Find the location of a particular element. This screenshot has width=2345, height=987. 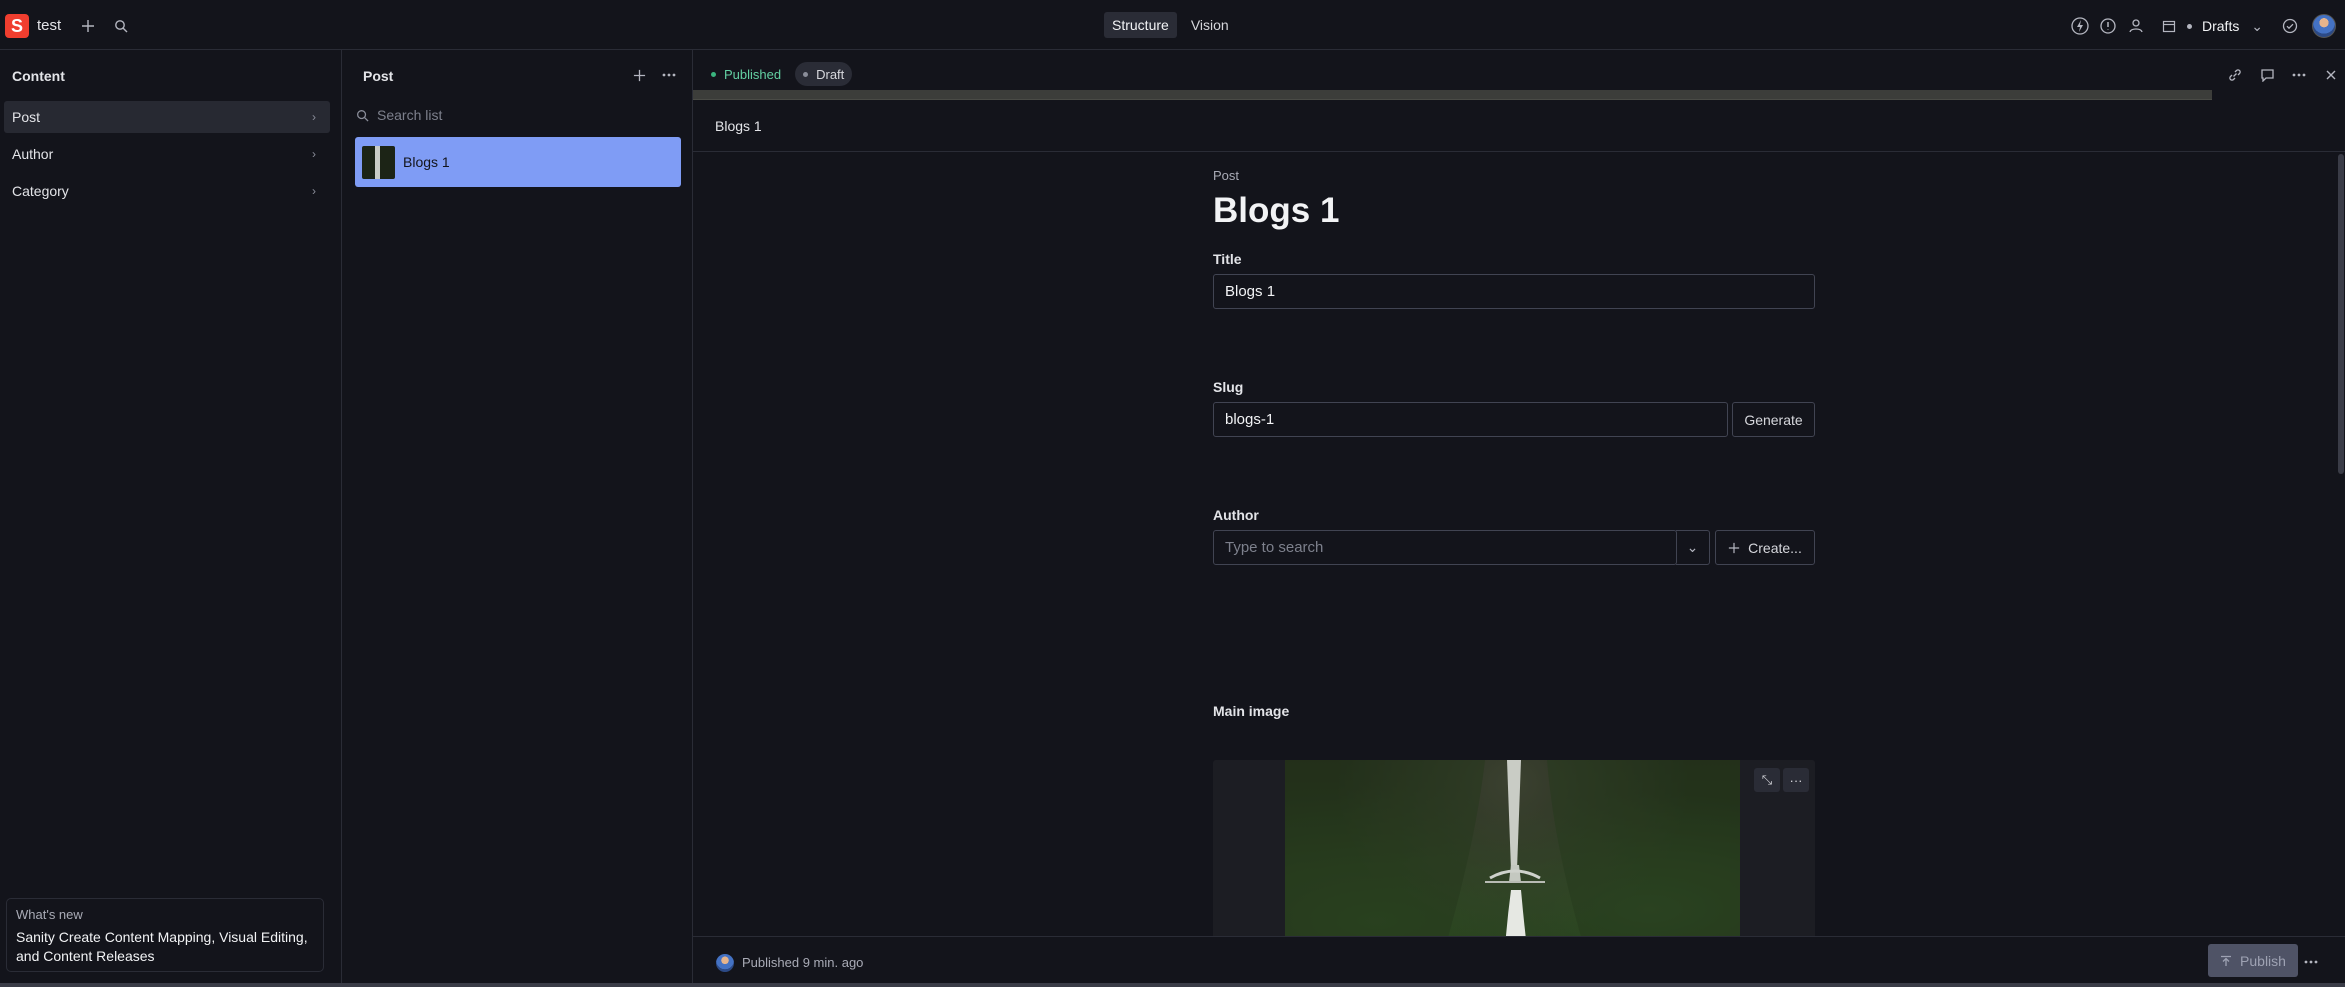

release-label: Drafts is located at coordinates (2221, 26).